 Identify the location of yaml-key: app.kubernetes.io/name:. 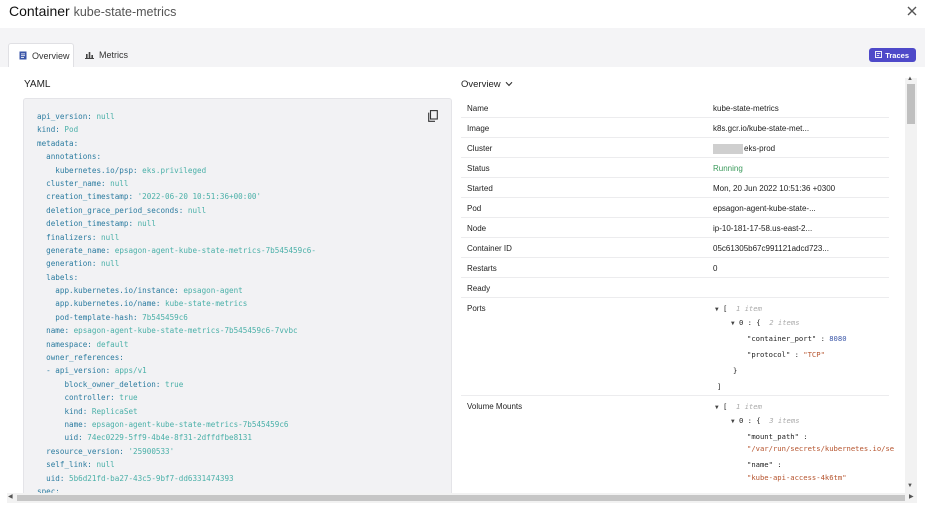
(108, 304).